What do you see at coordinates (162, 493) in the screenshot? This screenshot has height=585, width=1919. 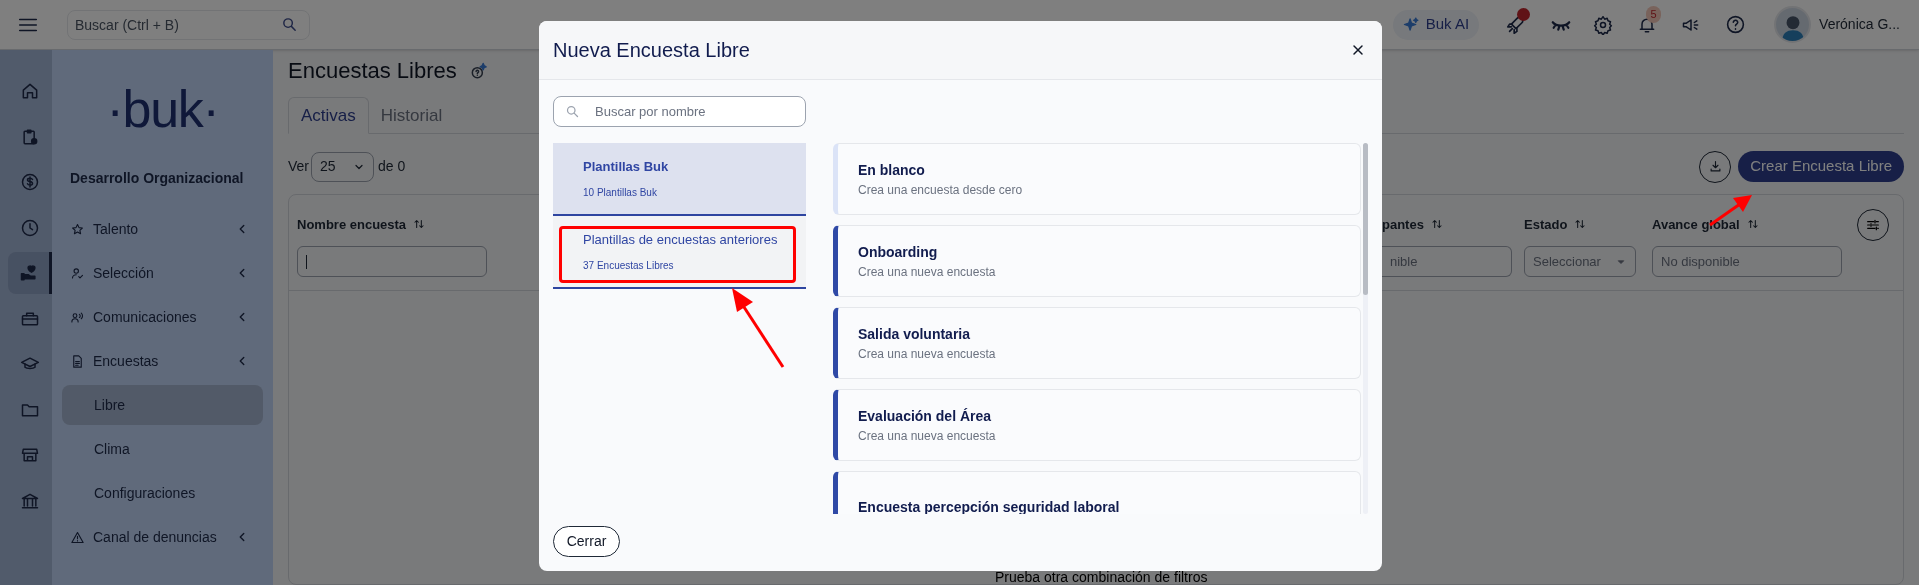 I see `sidebar-subitem: Configuraciones` at bounding box center [162, 493].